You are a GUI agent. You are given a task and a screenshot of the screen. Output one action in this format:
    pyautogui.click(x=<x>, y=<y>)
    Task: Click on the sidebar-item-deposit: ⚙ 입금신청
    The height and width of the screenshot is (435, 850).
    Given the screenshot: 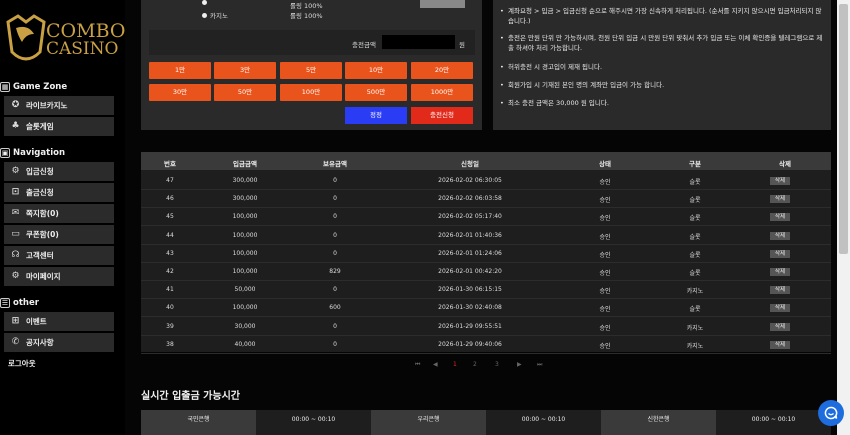 What is the action you would take?
    pyautogui.click(x=59, y=171)
    